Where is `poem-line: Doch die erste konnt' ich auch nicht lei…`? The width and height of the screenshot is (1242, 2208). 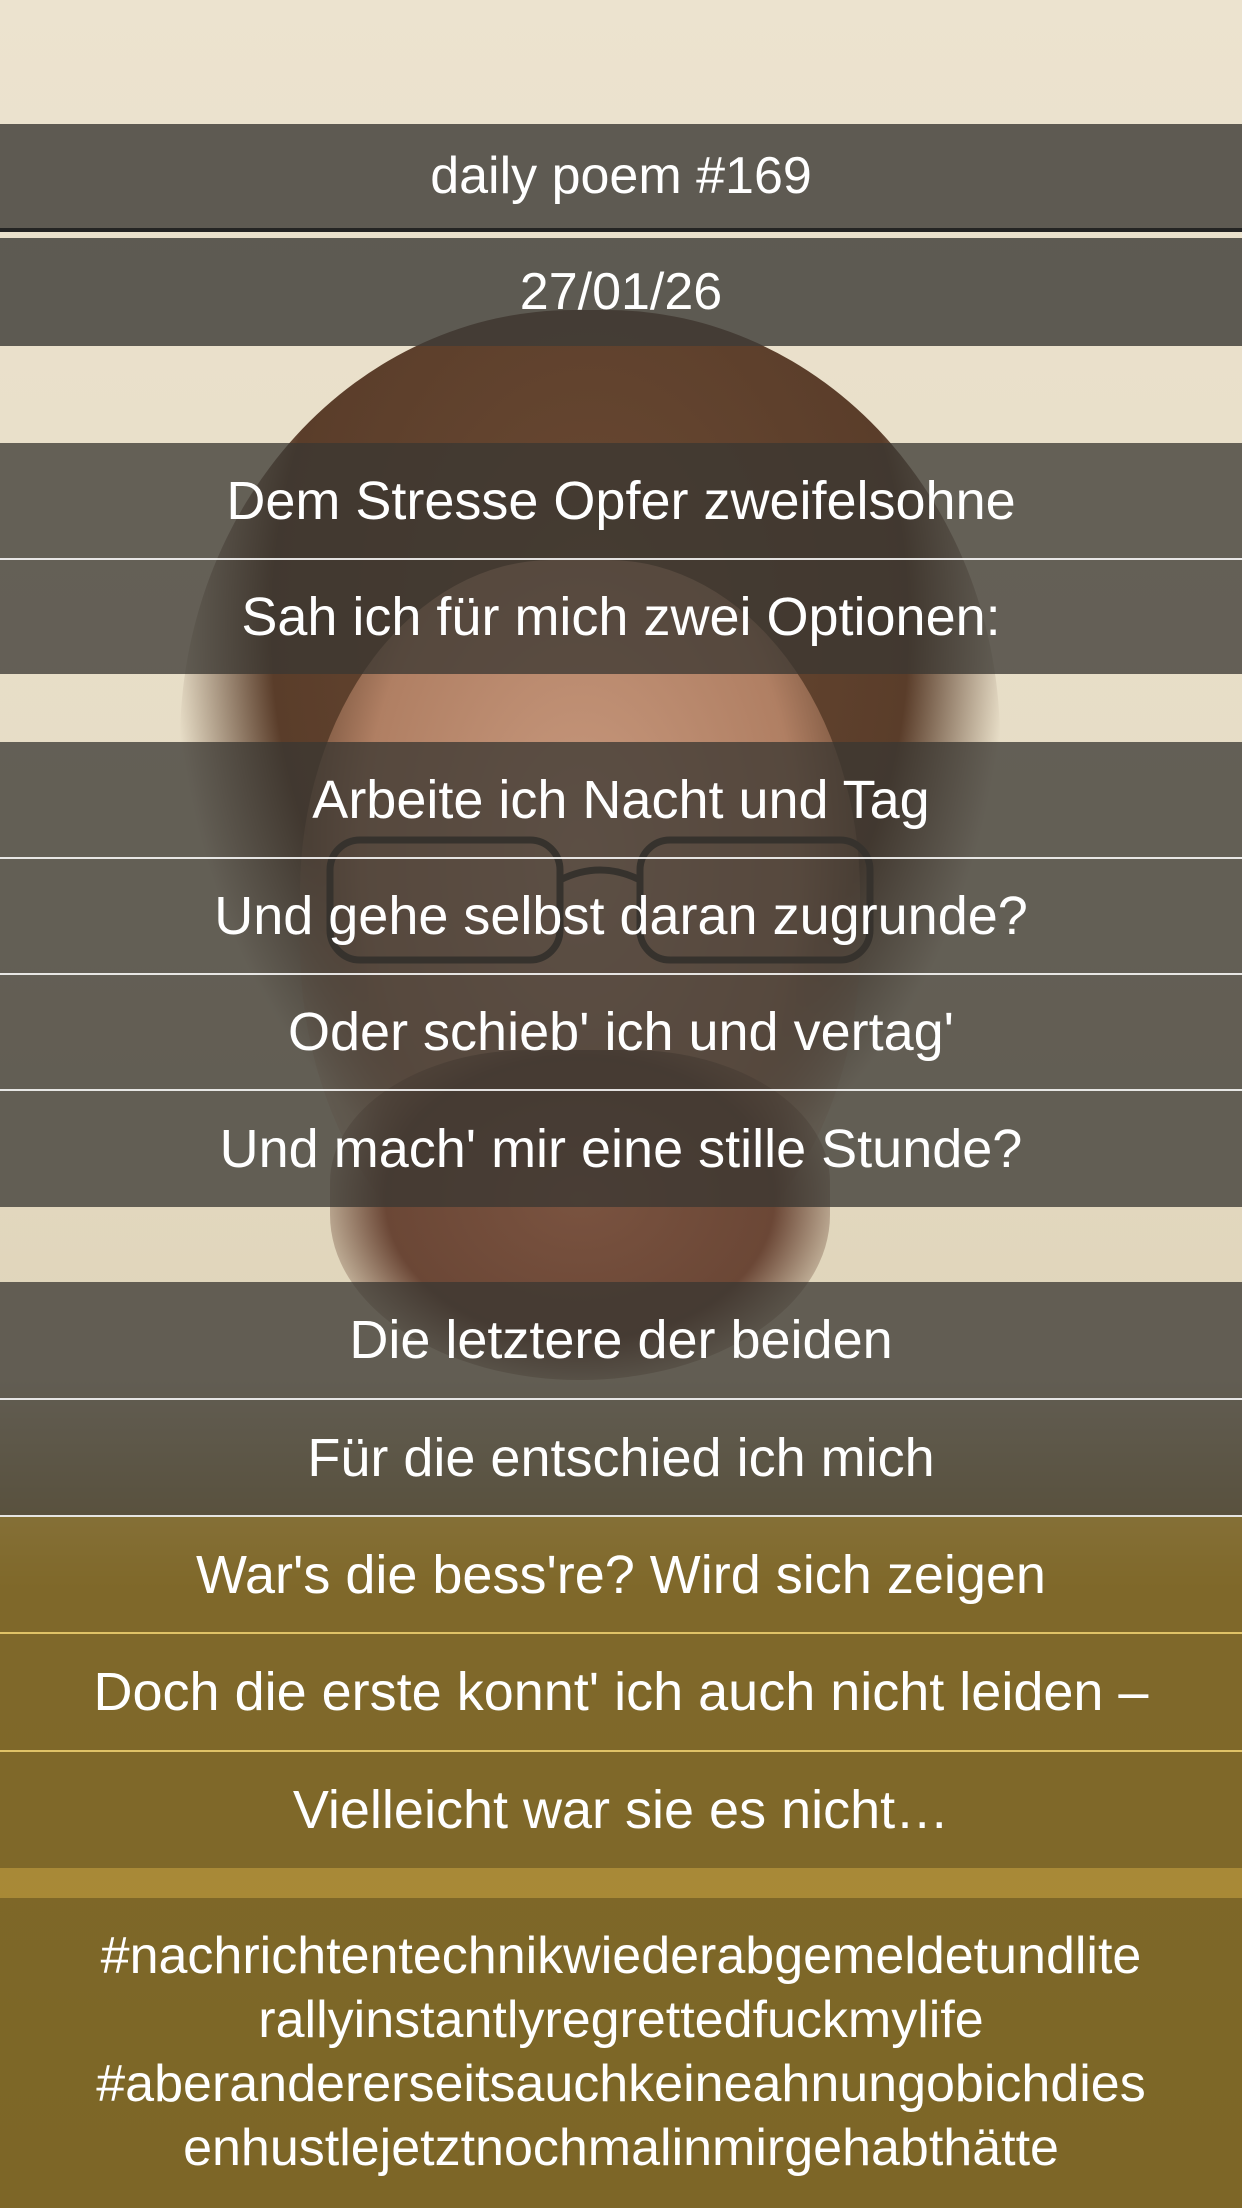 poem-line: Doch die erste konnt' ich auch nicht lei… is located at coordinates (621, 1693).